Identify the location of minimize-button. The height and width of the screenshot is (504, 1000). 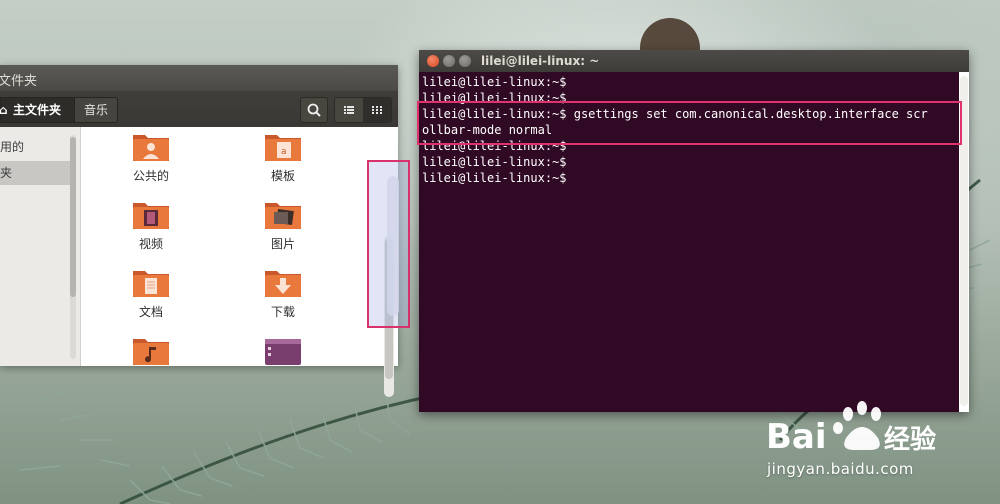
(449, 61).